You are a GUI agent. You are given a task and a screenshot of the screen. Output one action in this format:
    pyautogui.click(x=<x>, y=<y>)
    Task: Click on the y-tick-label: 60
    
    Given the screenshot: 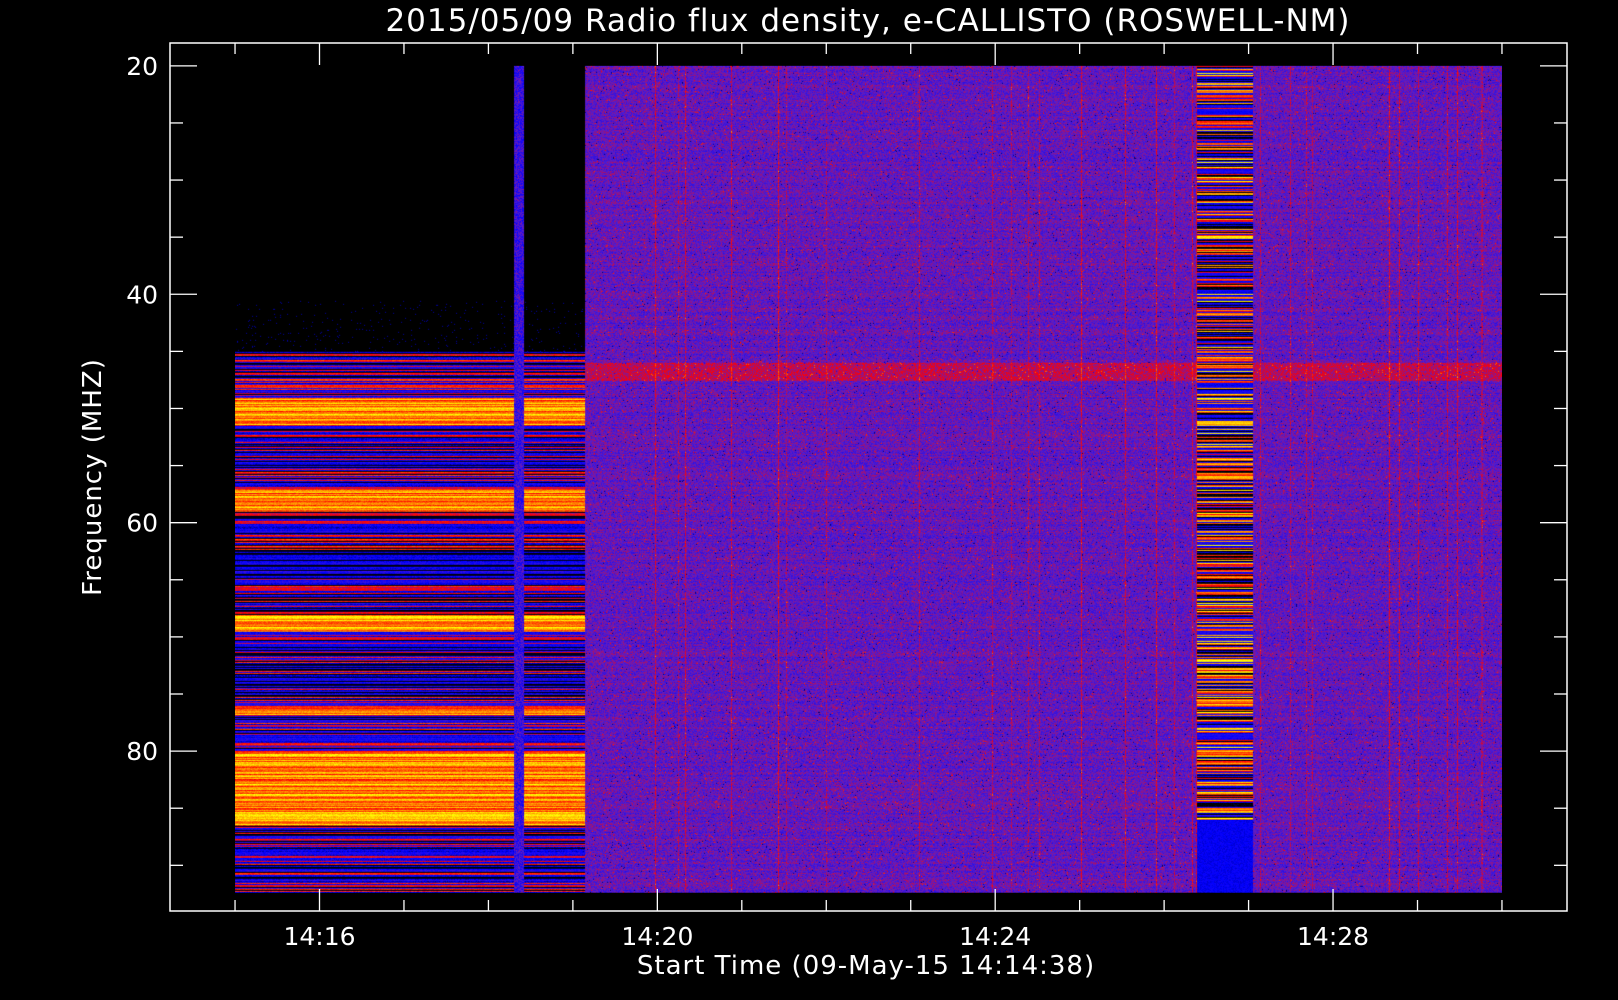 What is the action you would take?
    pyautogui.click(x=142, y=523)
    